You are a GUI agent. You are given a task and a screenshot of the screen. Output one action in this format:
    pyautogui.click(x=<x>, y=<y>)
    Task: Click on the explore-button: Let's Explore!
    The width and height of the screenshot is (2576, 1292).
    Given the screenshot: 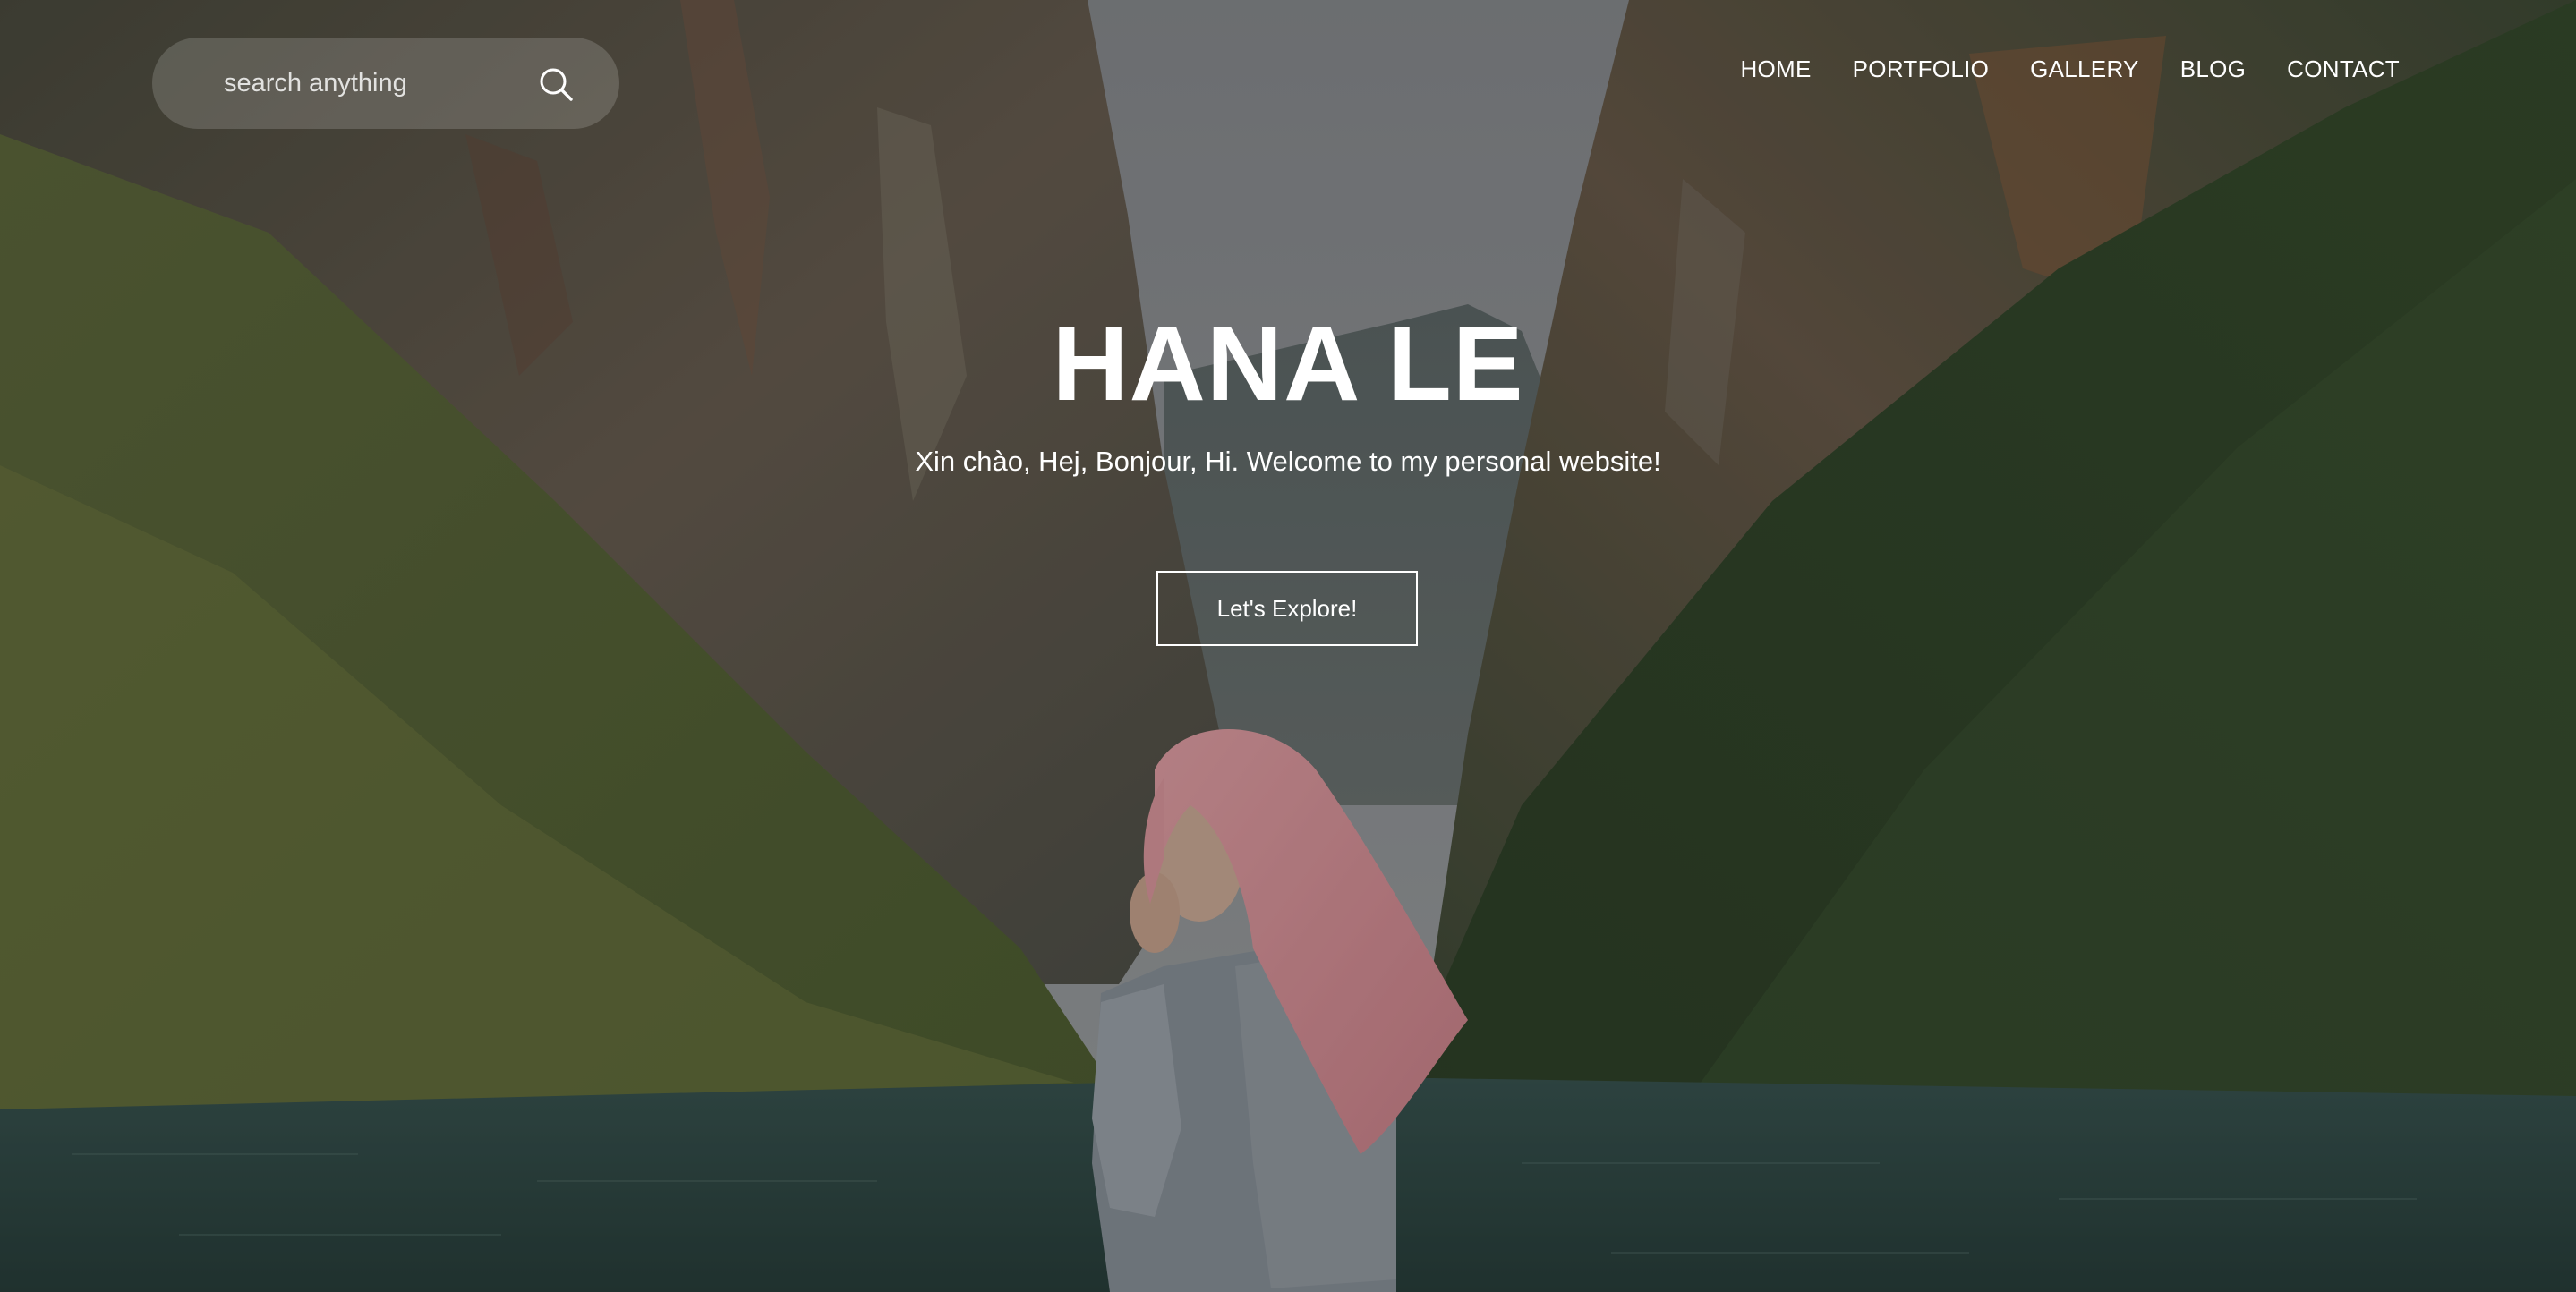 What is the action you would take?
    pyautogui.click(x=1287, y=608)
    